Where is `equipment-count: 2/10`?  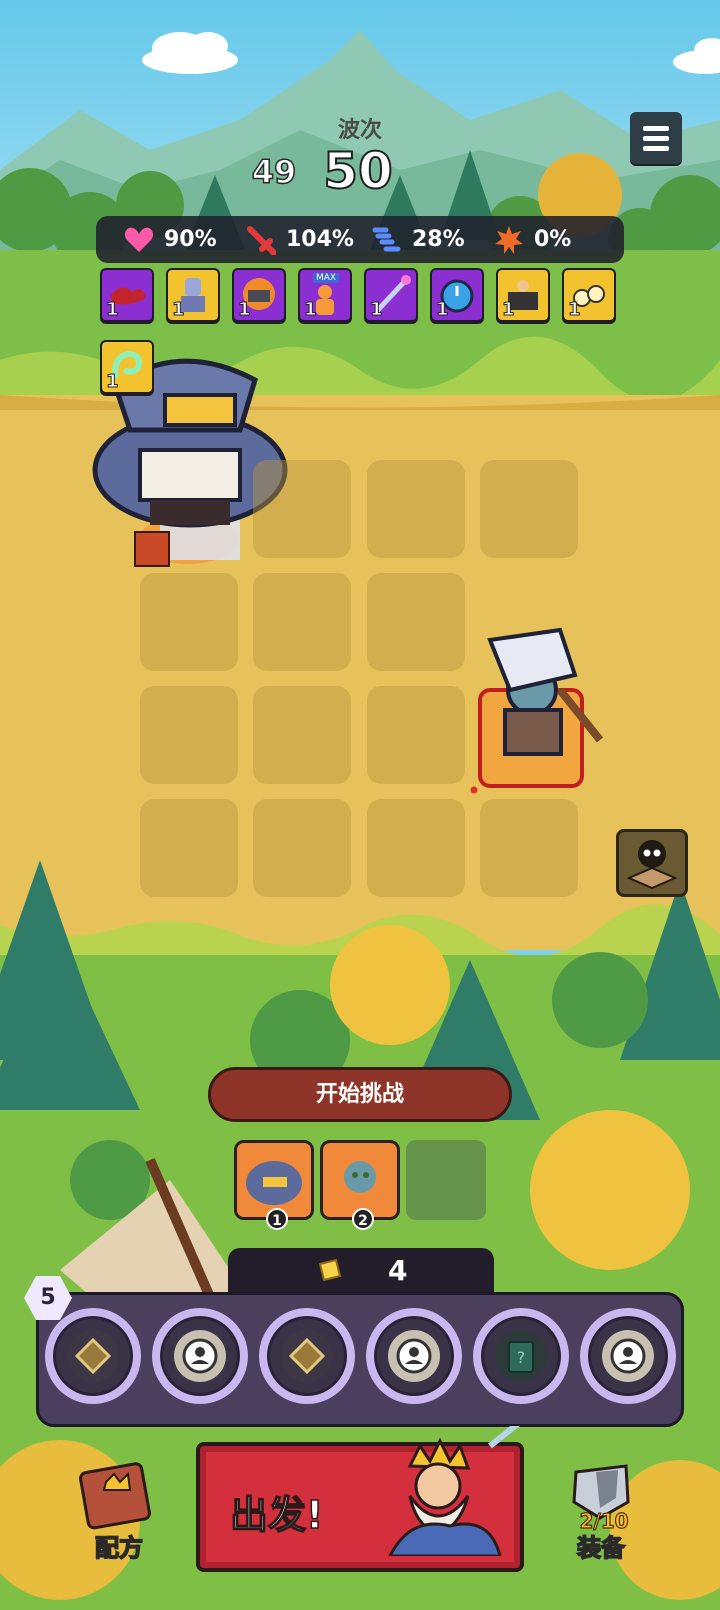
equipment-count: 2/10 is located at coordinates (604, 1521).